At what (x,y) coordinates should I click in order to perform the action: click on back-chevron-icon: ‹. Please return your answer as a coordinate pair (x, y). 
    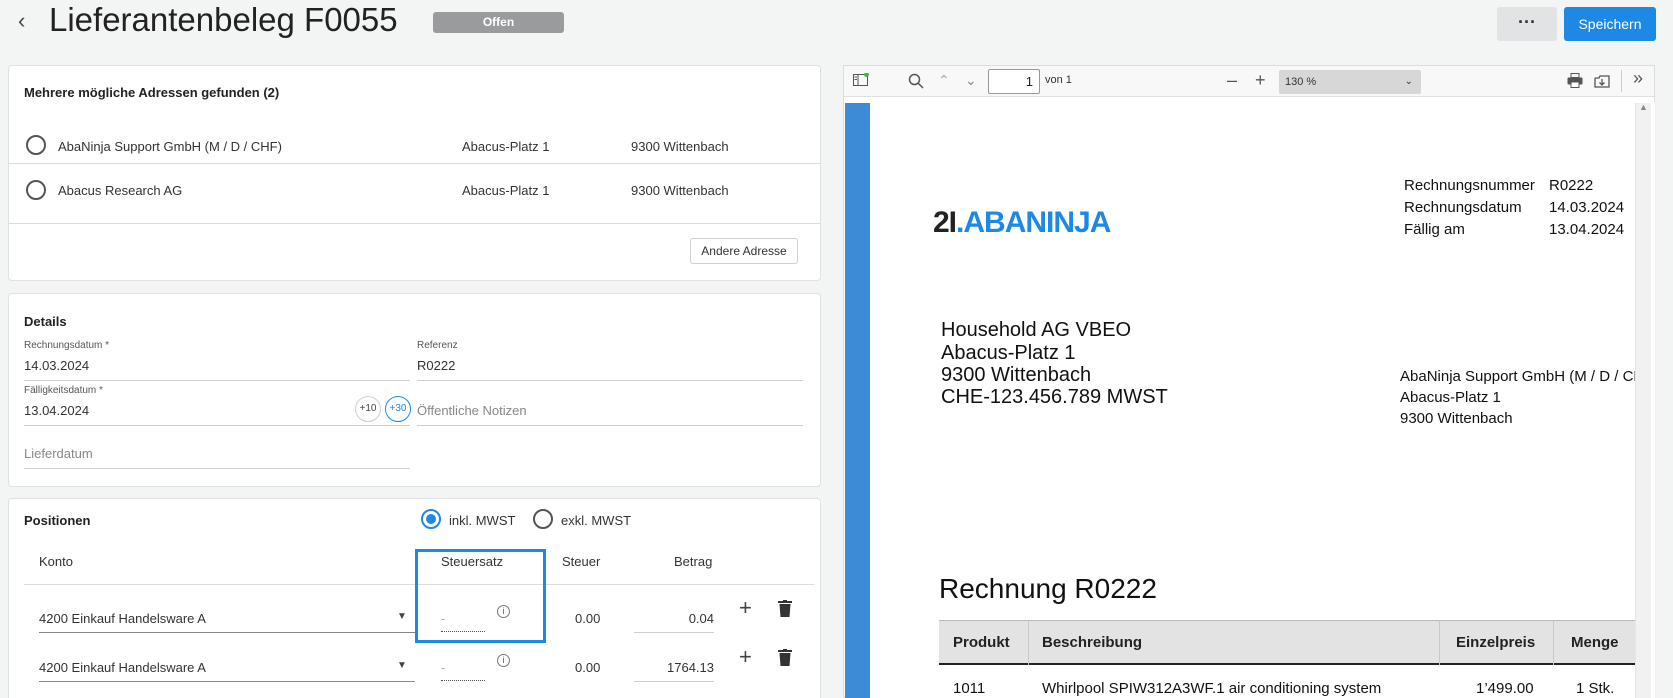
    Looking at the image, I should click on (21, 21).